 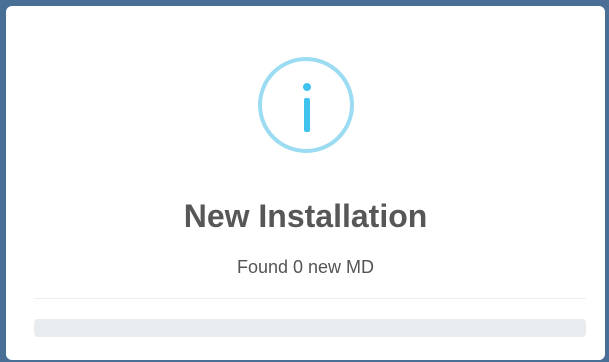 What do you see at coordinates (310, 298) in the screenshot?
I see `divider` at bounding box center [310, 298].